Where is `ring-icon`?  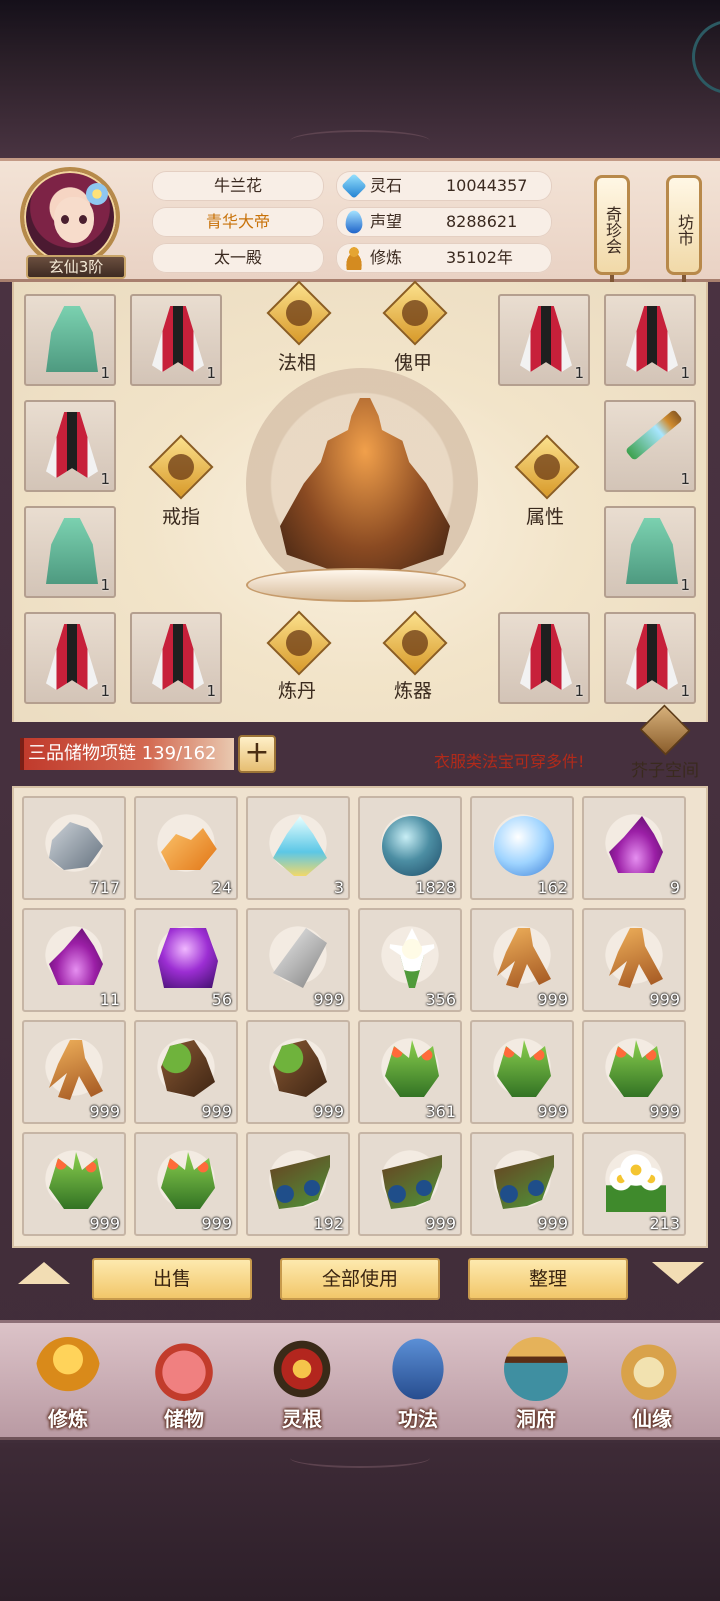
ring-icon is located at coordinates (181, 467).